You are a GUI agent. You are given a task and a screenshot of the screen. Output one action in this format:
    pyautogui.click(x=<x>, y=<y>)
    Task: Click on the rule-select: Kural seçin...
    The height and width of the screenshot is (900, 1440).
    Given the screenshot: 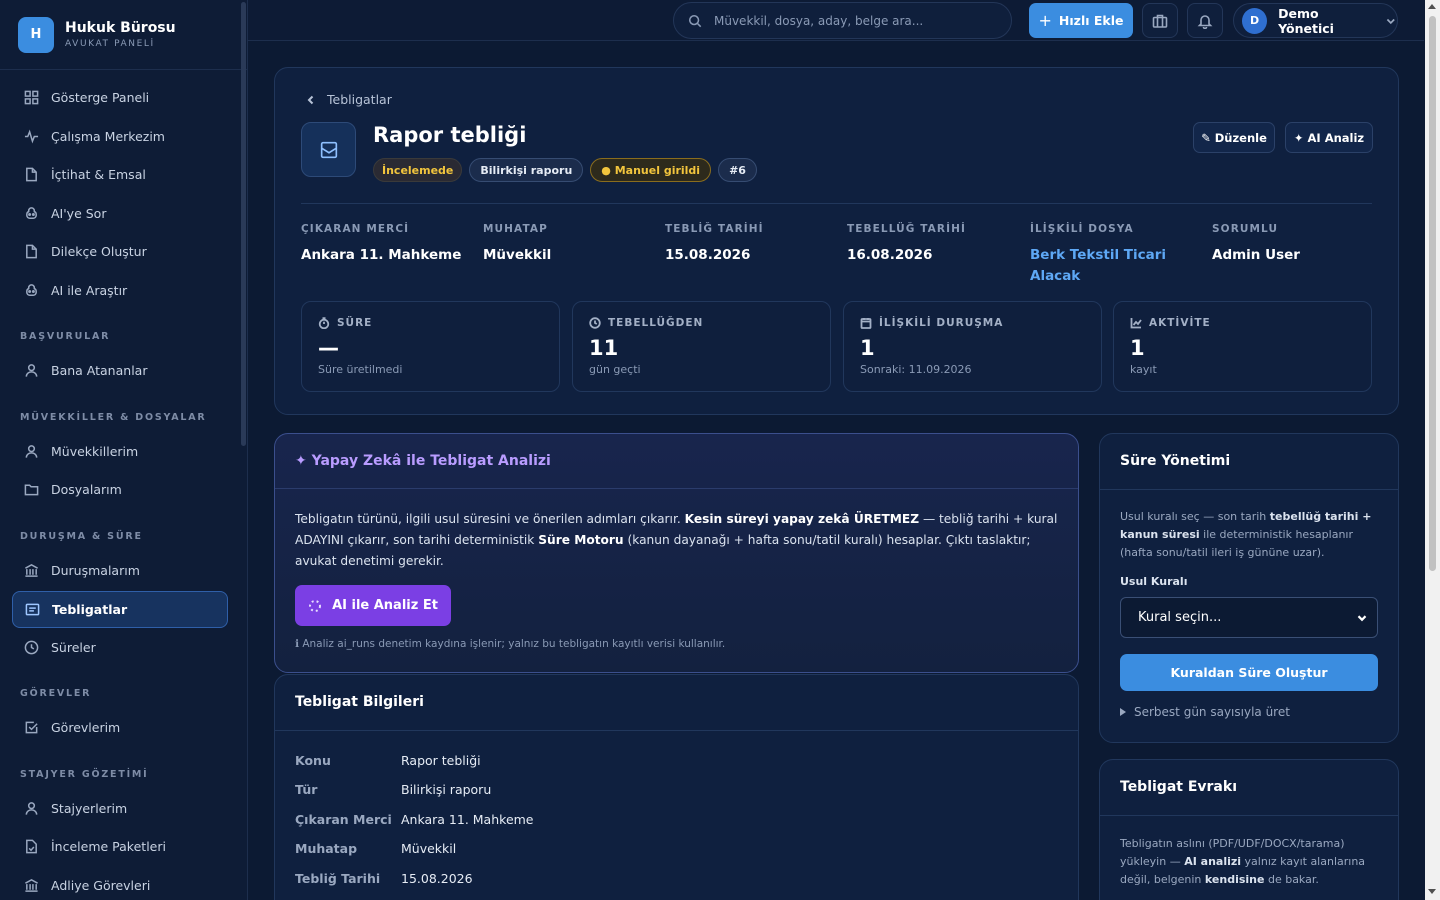 What is the action you would take?
    pyautogui.click(x=1249, y=617)
    